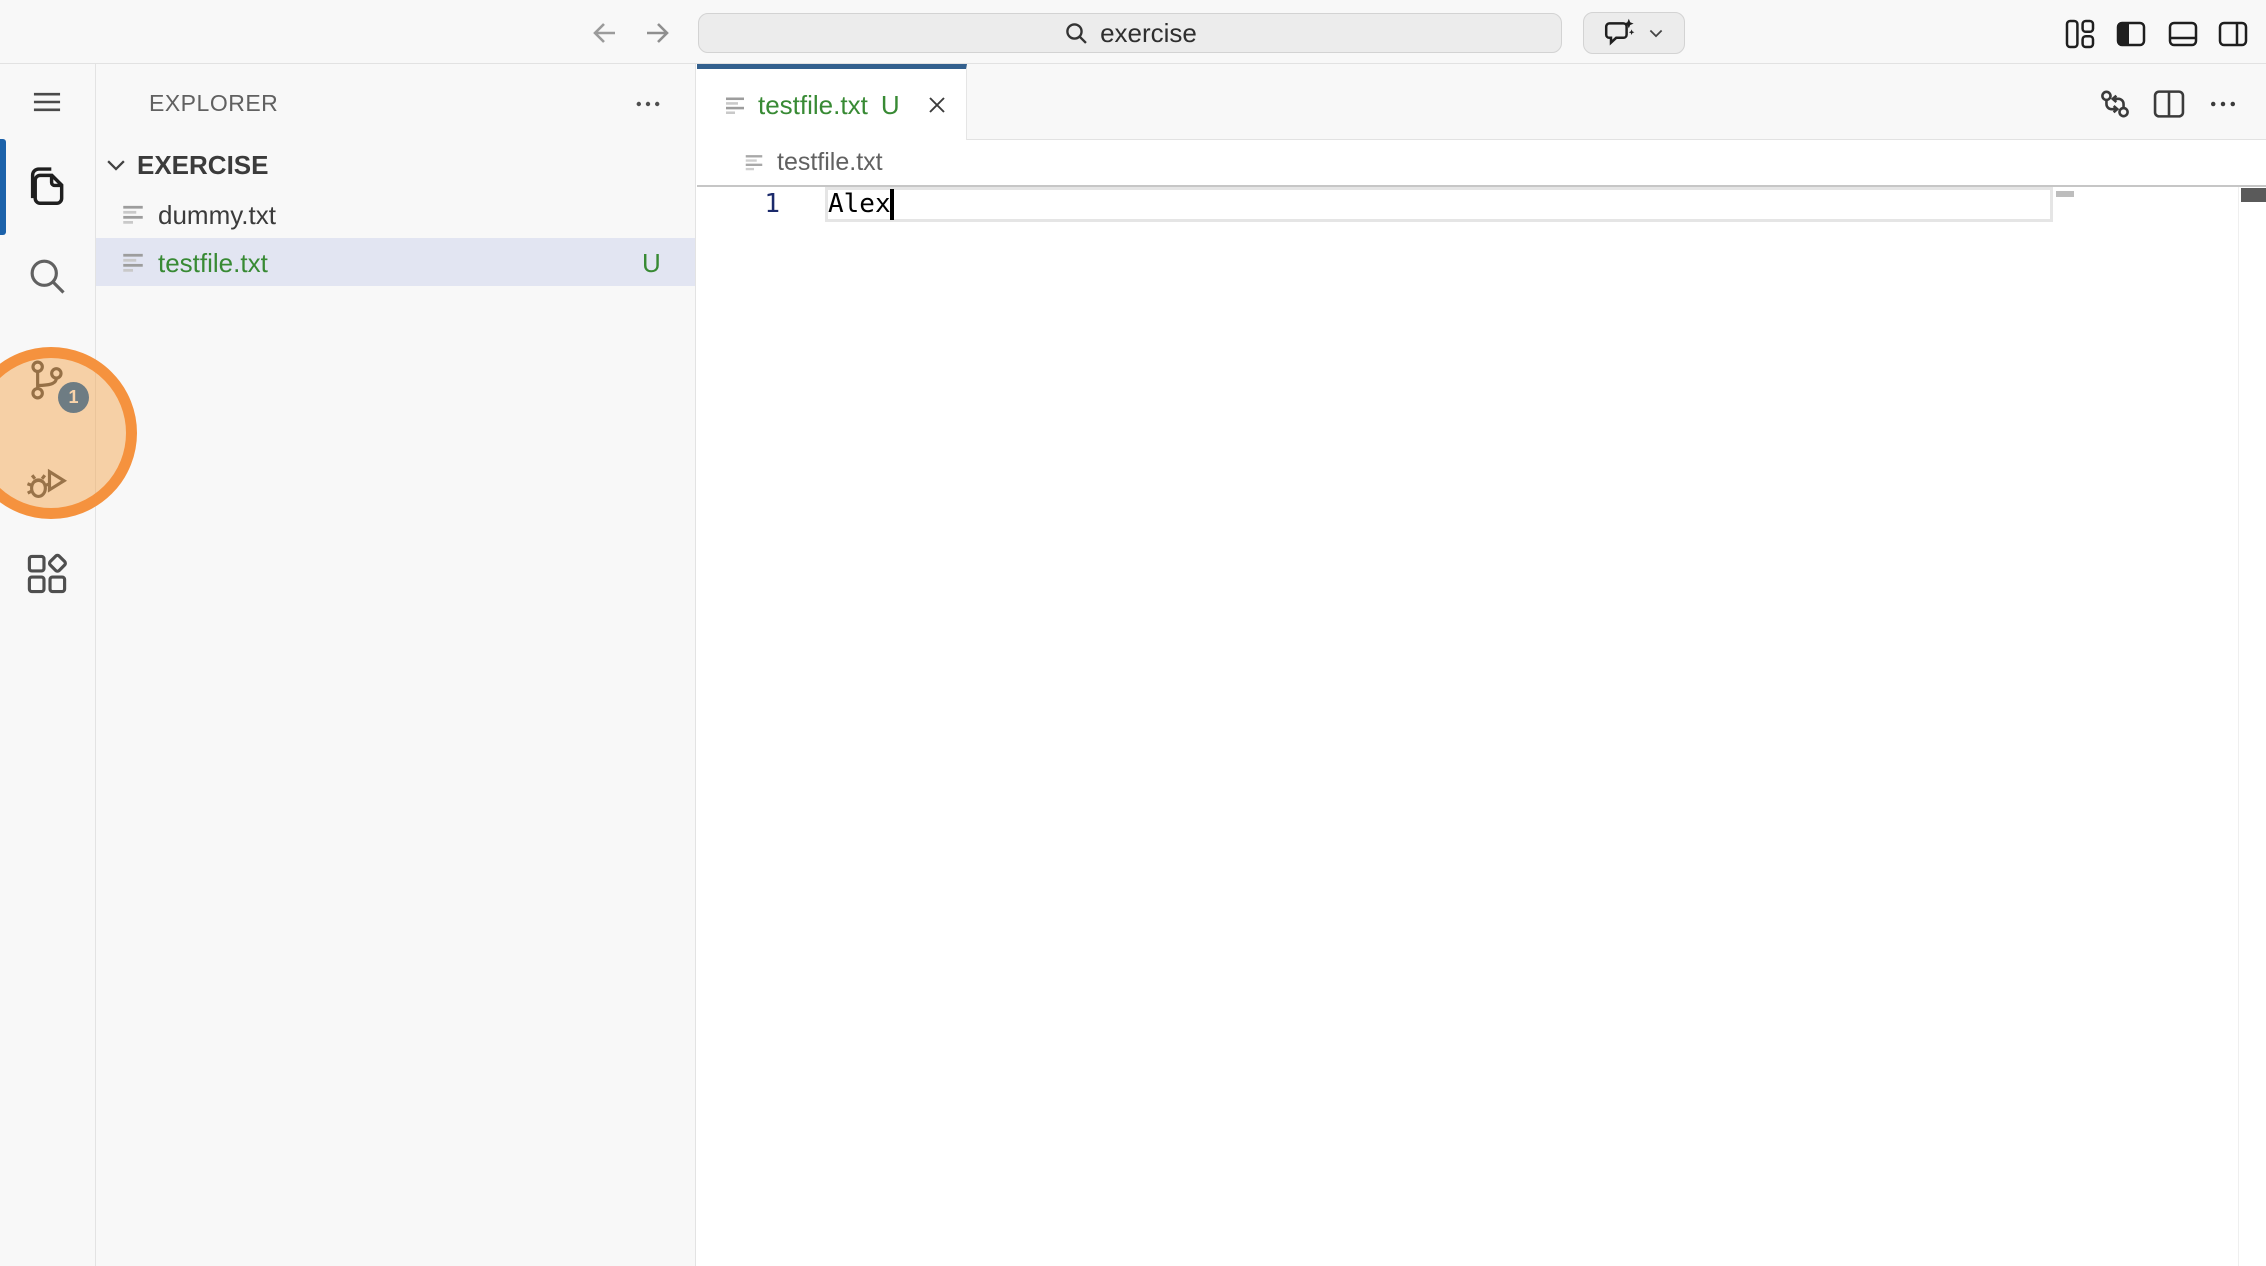 This screenshot has height=1266, width=2266. I want to click on line-number: 1, so click(772, 204).